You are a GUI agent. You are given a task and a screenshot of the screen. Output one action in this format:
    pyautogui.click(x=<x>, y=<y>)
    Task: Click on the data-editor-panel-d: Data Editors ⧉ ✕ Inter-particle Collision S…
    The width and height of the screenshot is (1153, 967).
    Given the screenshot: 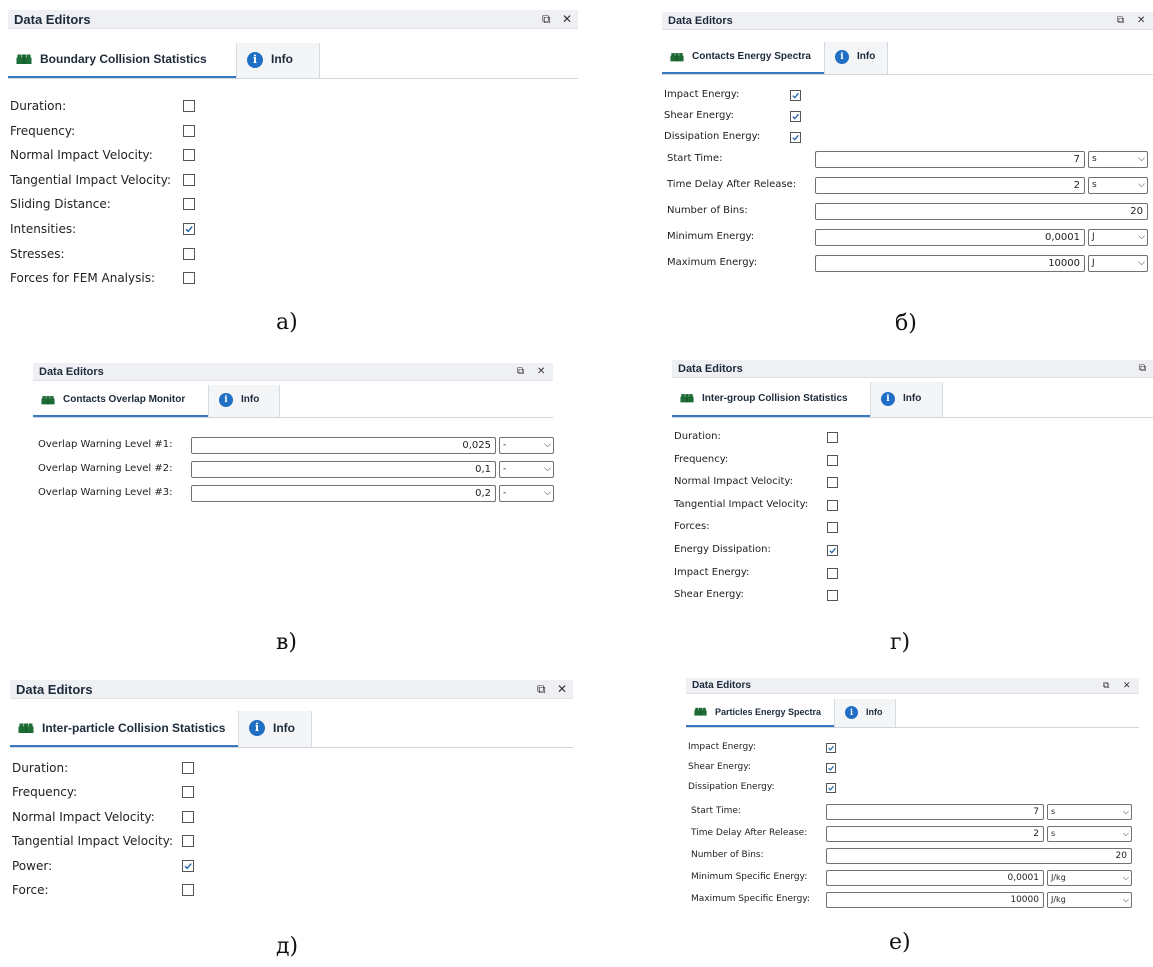 What is the action you would take?
    pyautogui.click(x=291, y=796)
    